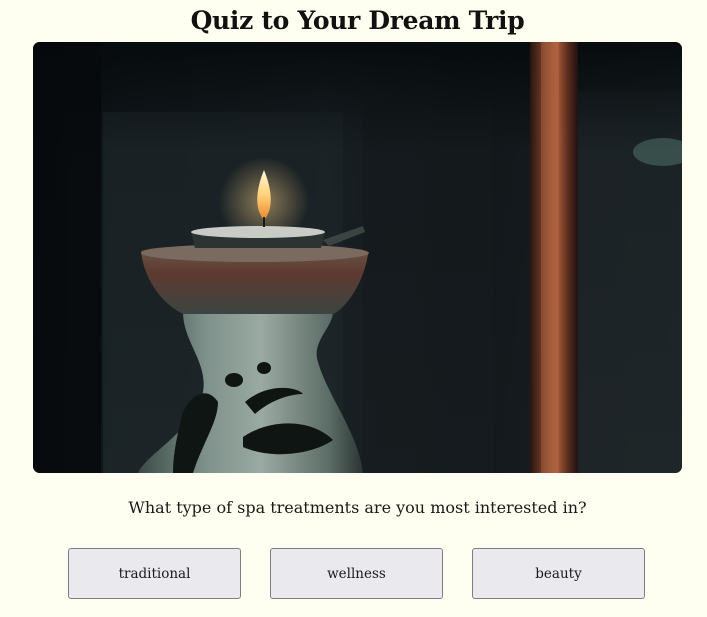 This screenshot has height=617, width=707. I want to click on answer-wellness-button: wellness, so click(356, 573).